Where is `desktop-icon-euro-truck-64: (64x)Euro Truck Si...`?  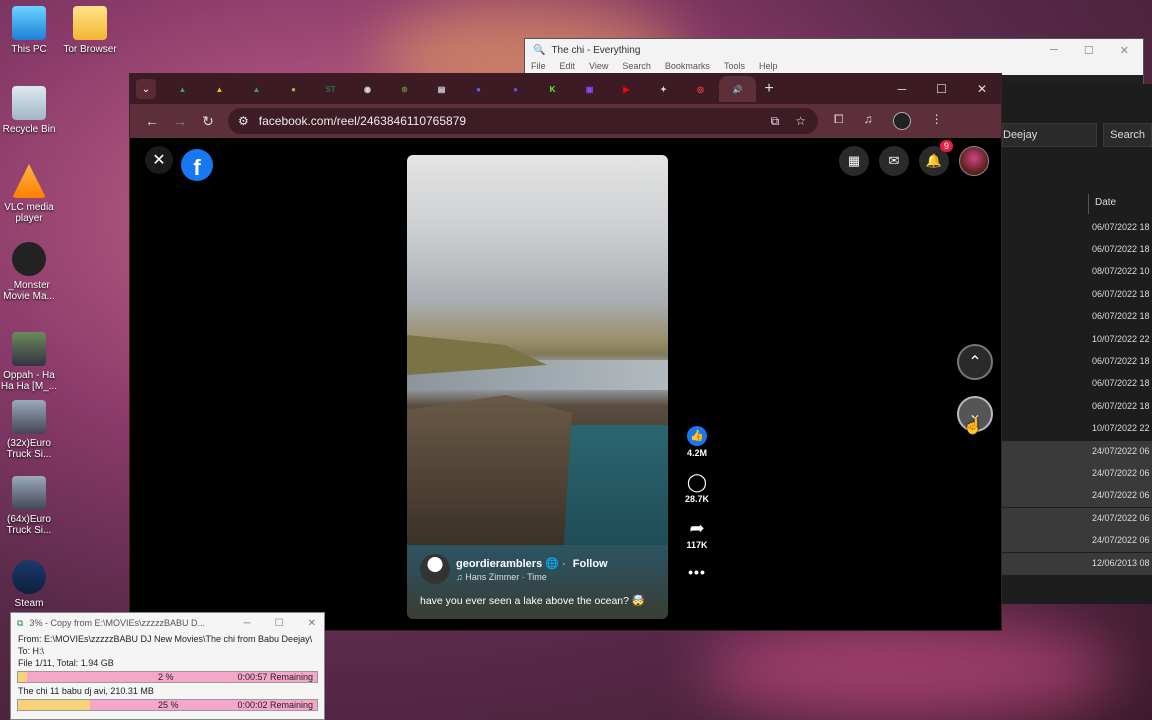
desktop-icon-euro-truck-64: (64x)Euro Truck Si... is located at coordinates (30, 506).